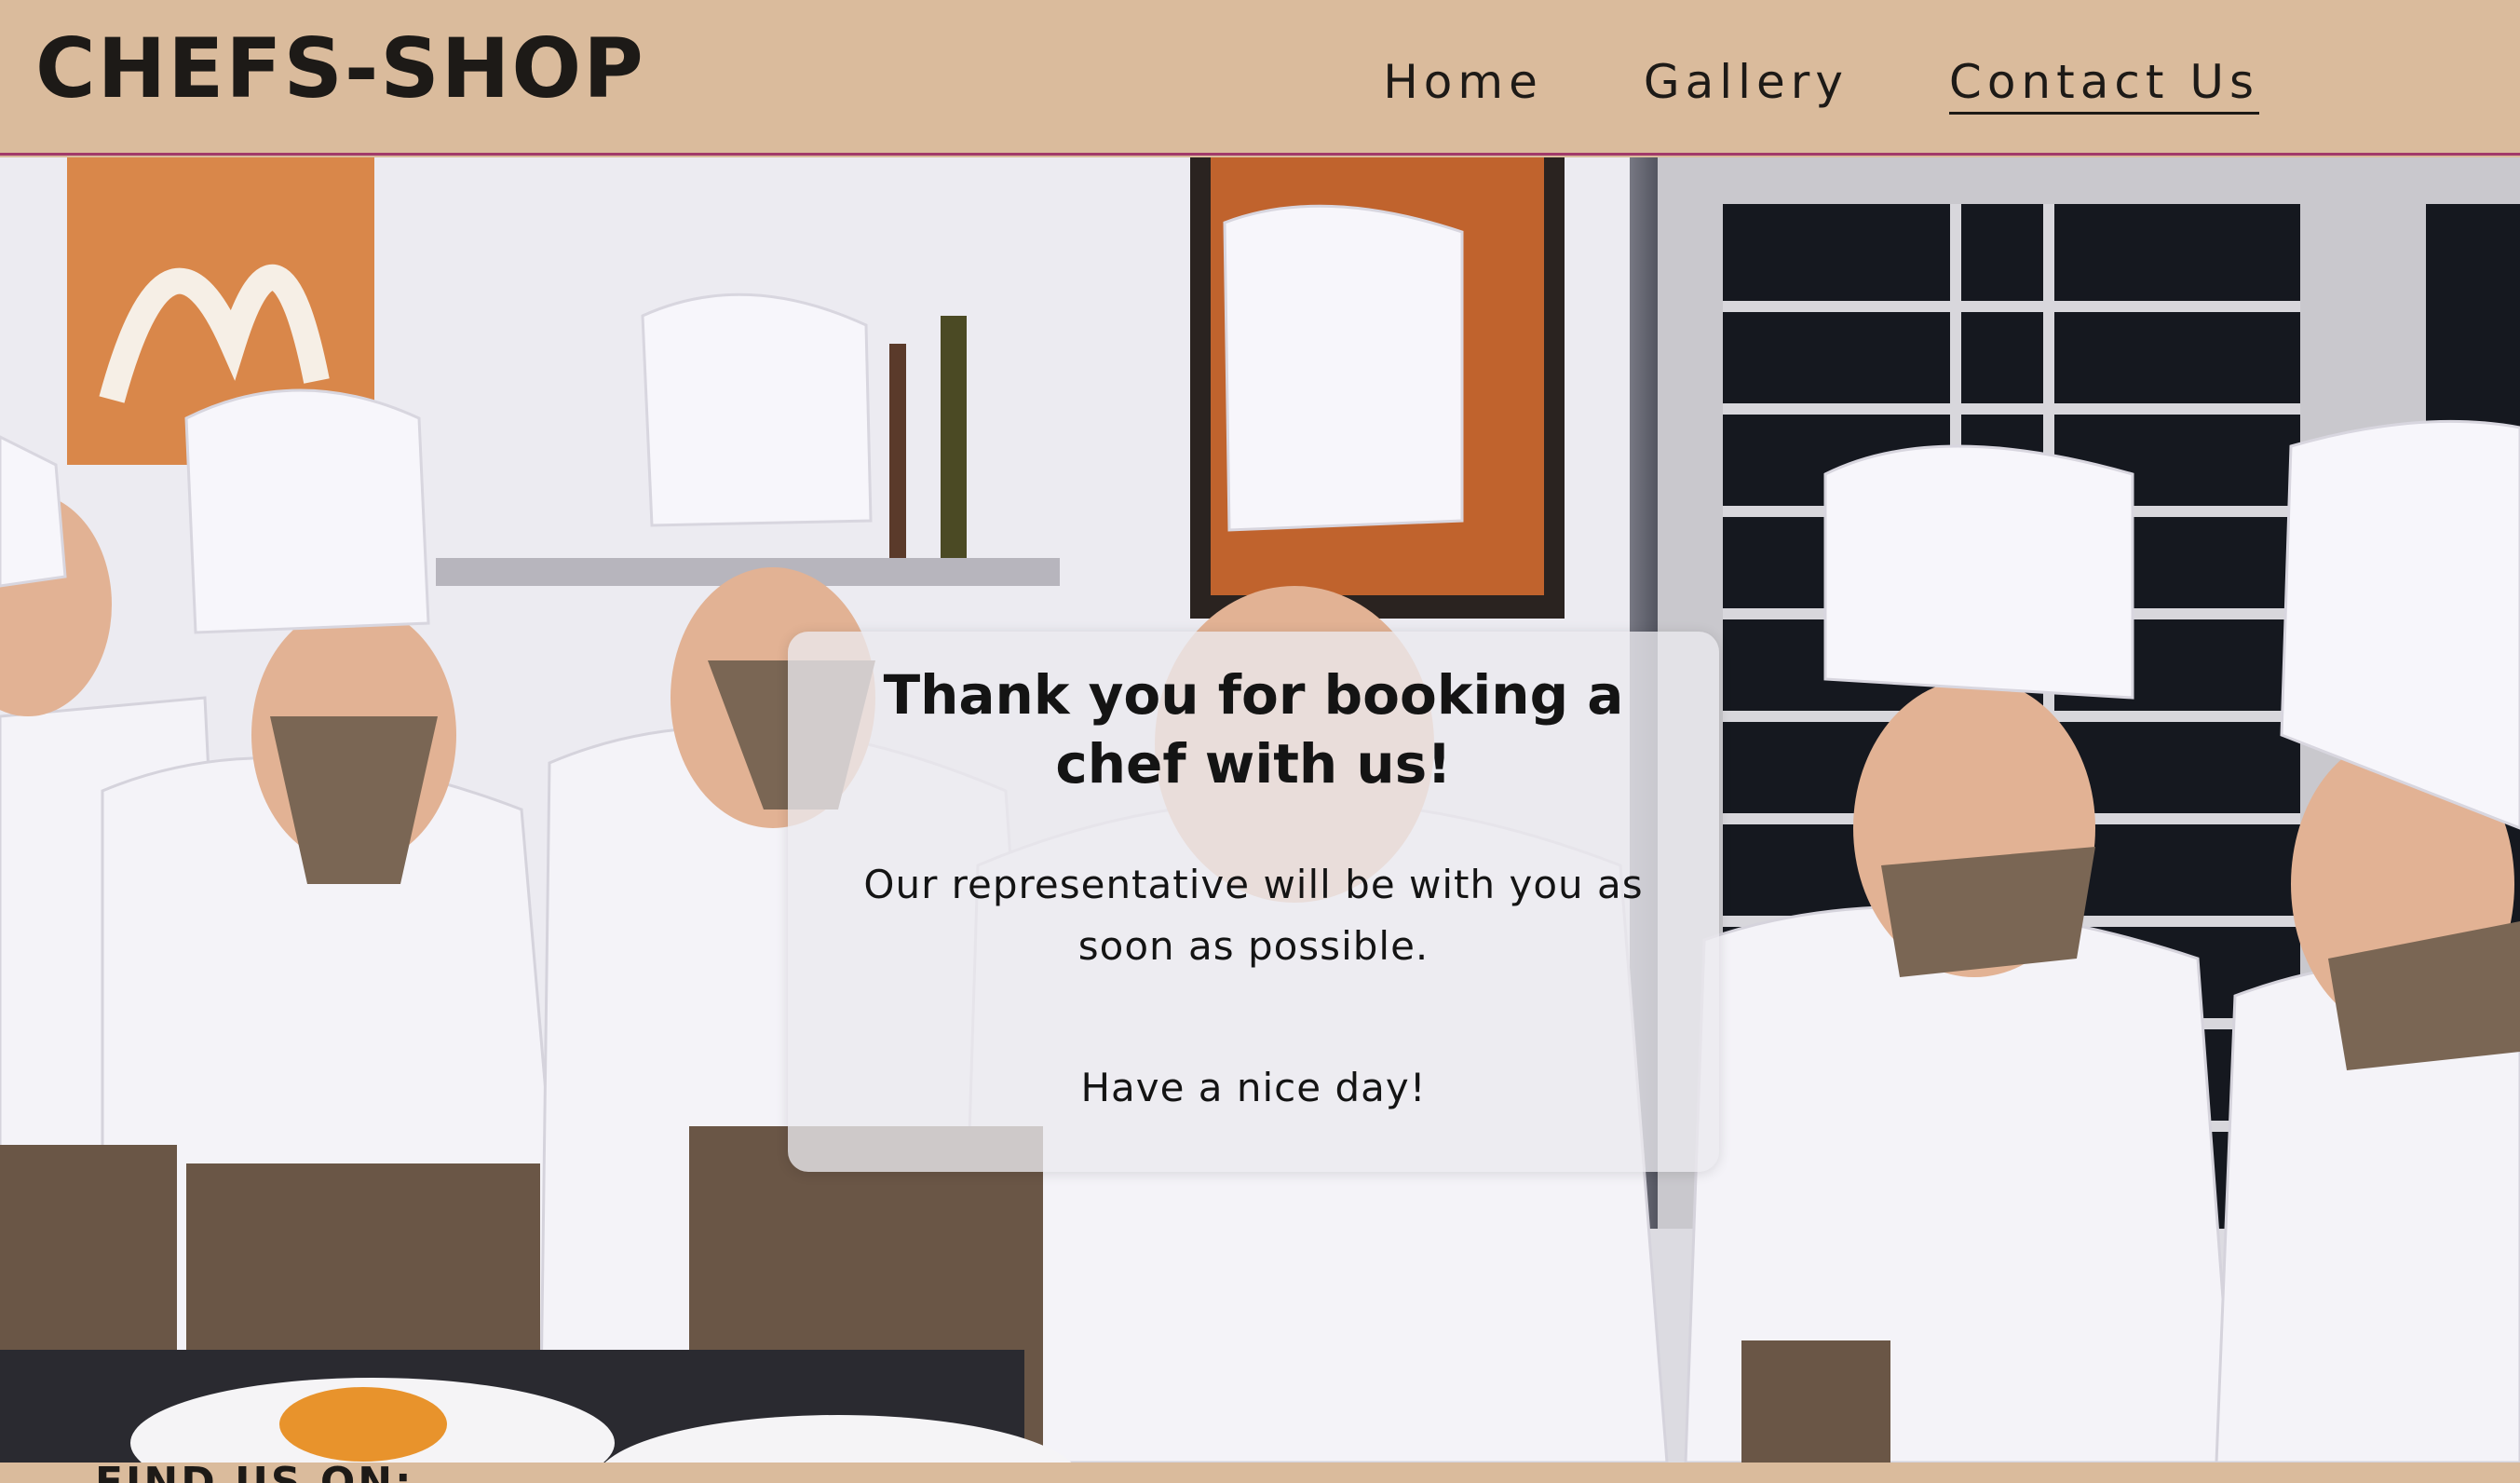  I want to click on find-us-heading: FIND US ON:, so click(254, 1473).